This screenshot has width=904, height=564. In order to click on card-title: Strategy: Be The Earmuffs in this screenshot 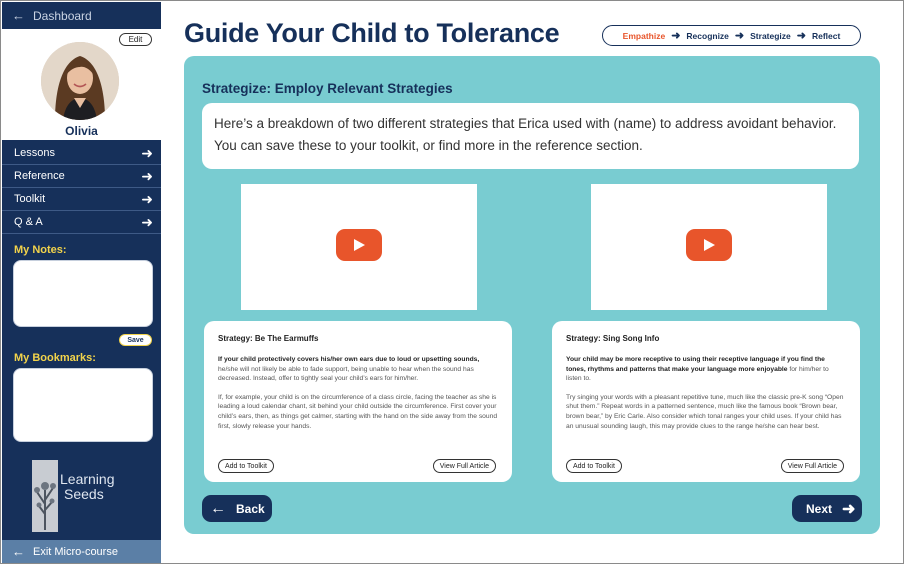, I will do `click(268, 338)`.